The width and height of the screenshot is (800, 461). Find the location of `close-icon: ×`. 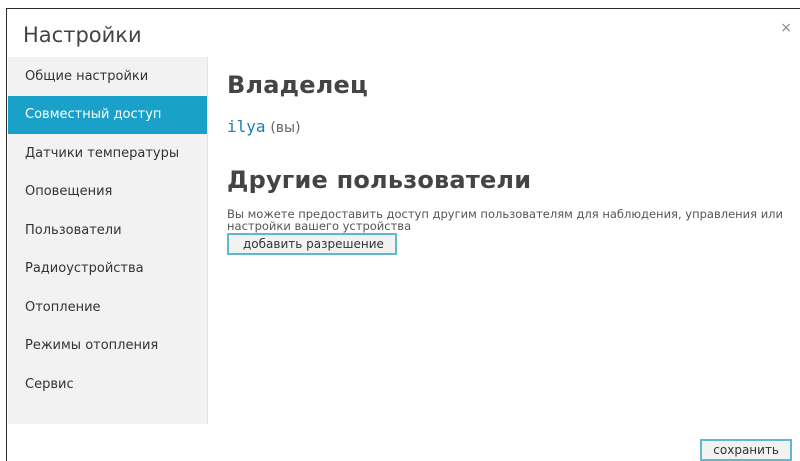

close-icon: × is located at coordinates (786, 28).